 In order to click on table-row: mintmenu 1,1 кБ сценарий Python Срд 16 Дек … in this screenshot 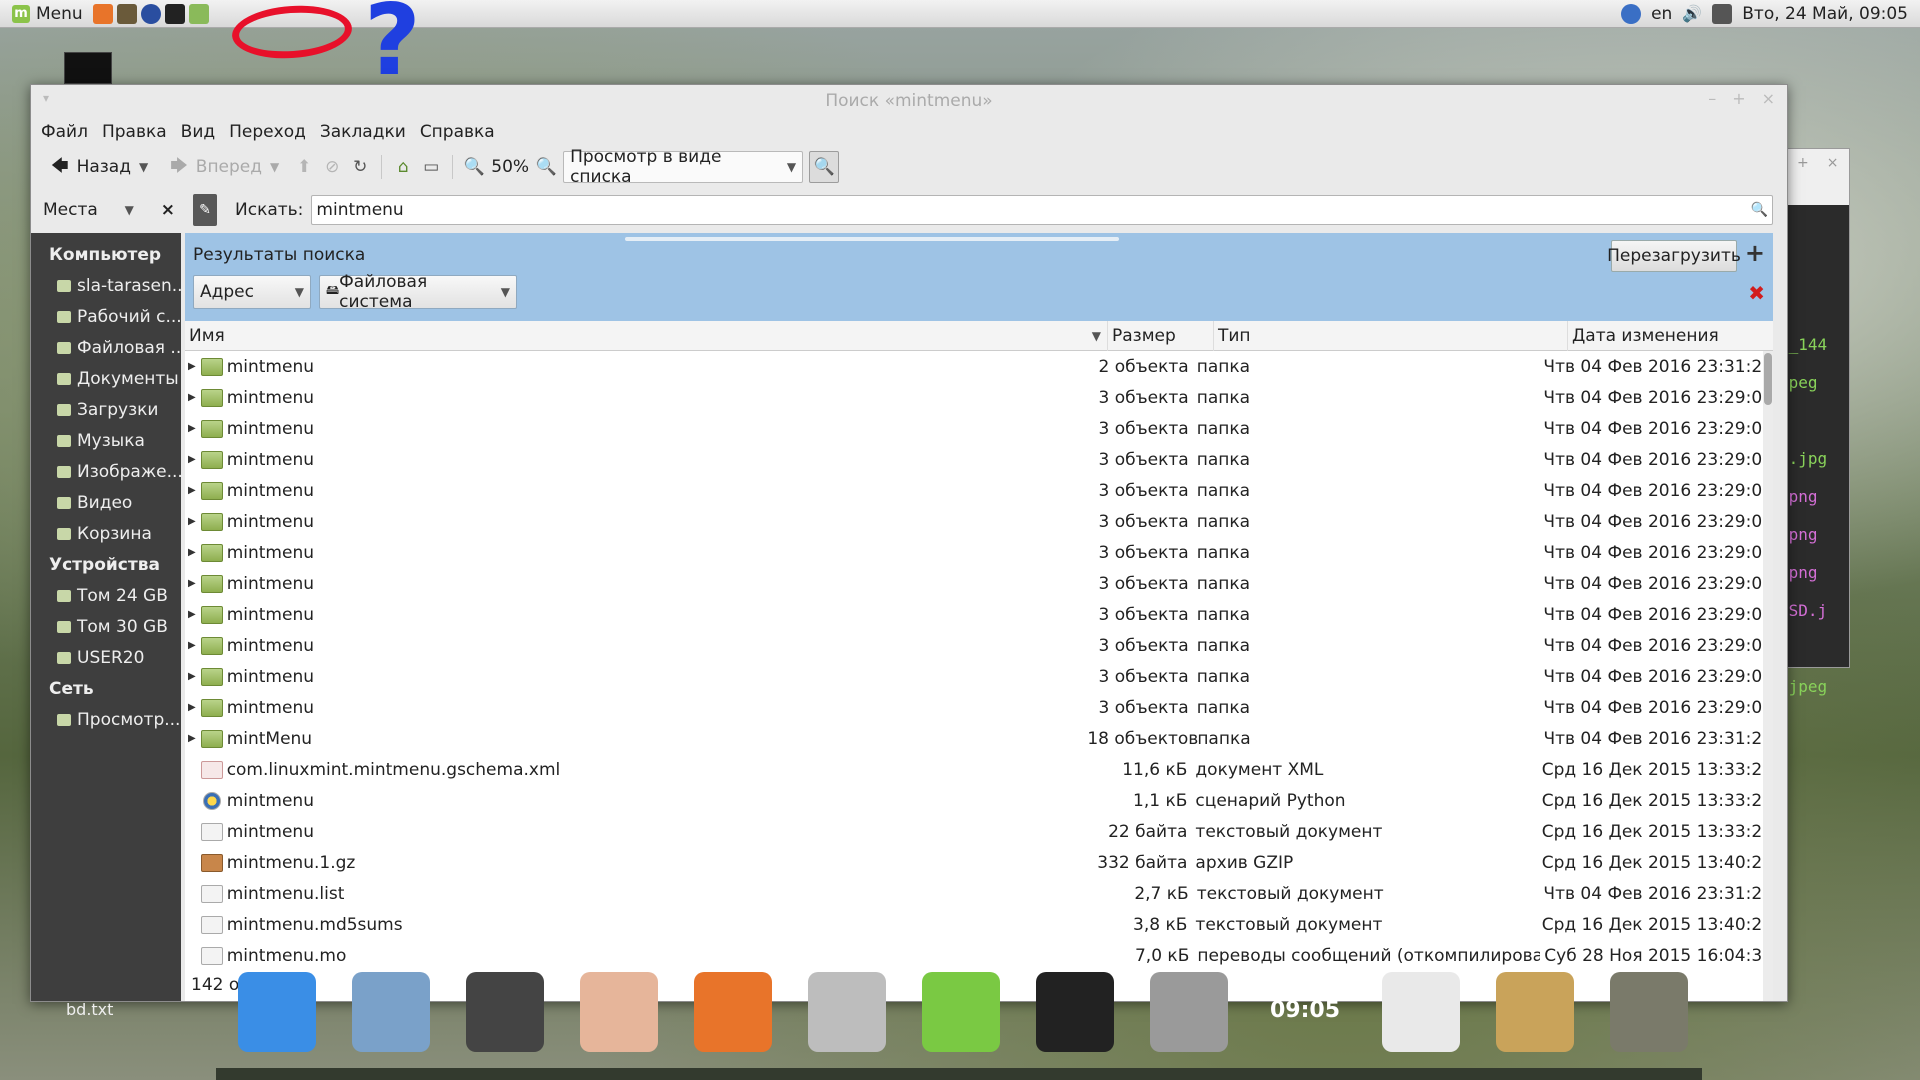, I will do `click(979, 800)`.